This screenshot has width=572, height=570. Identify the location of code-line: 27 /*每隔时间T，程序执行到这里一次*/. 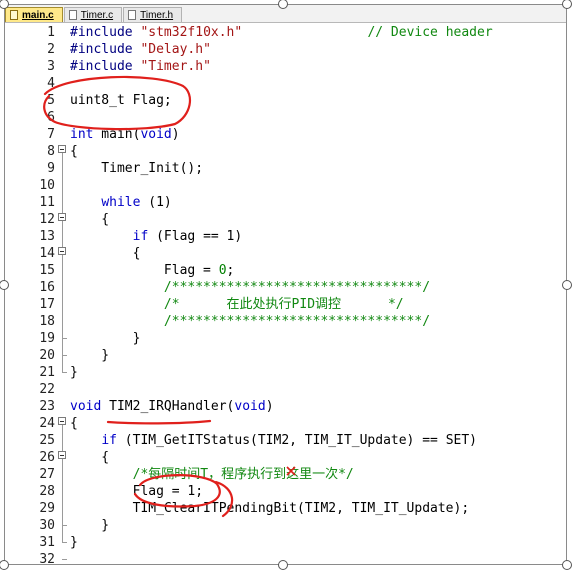
(285, 474).